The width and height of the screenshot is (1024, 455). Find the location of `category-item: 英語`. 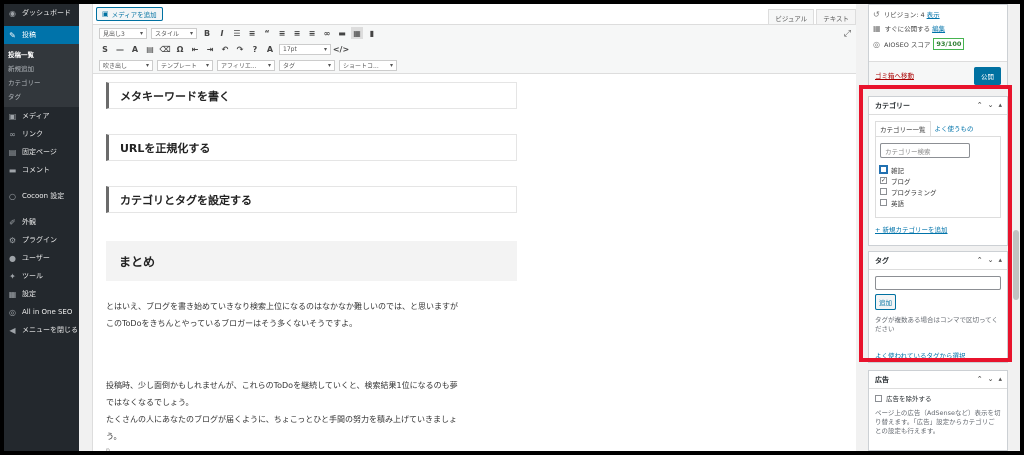

category-item: 英語 is located at coordinates (938, 202).